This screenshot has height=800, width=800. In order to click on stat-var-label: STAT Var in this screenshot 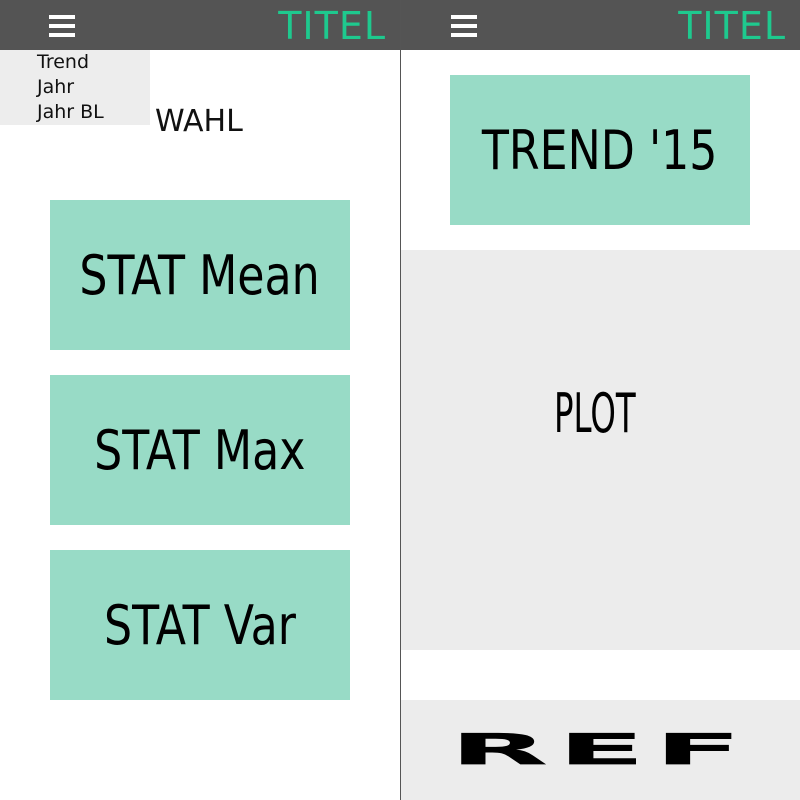, I will do `click(200, 625)`.